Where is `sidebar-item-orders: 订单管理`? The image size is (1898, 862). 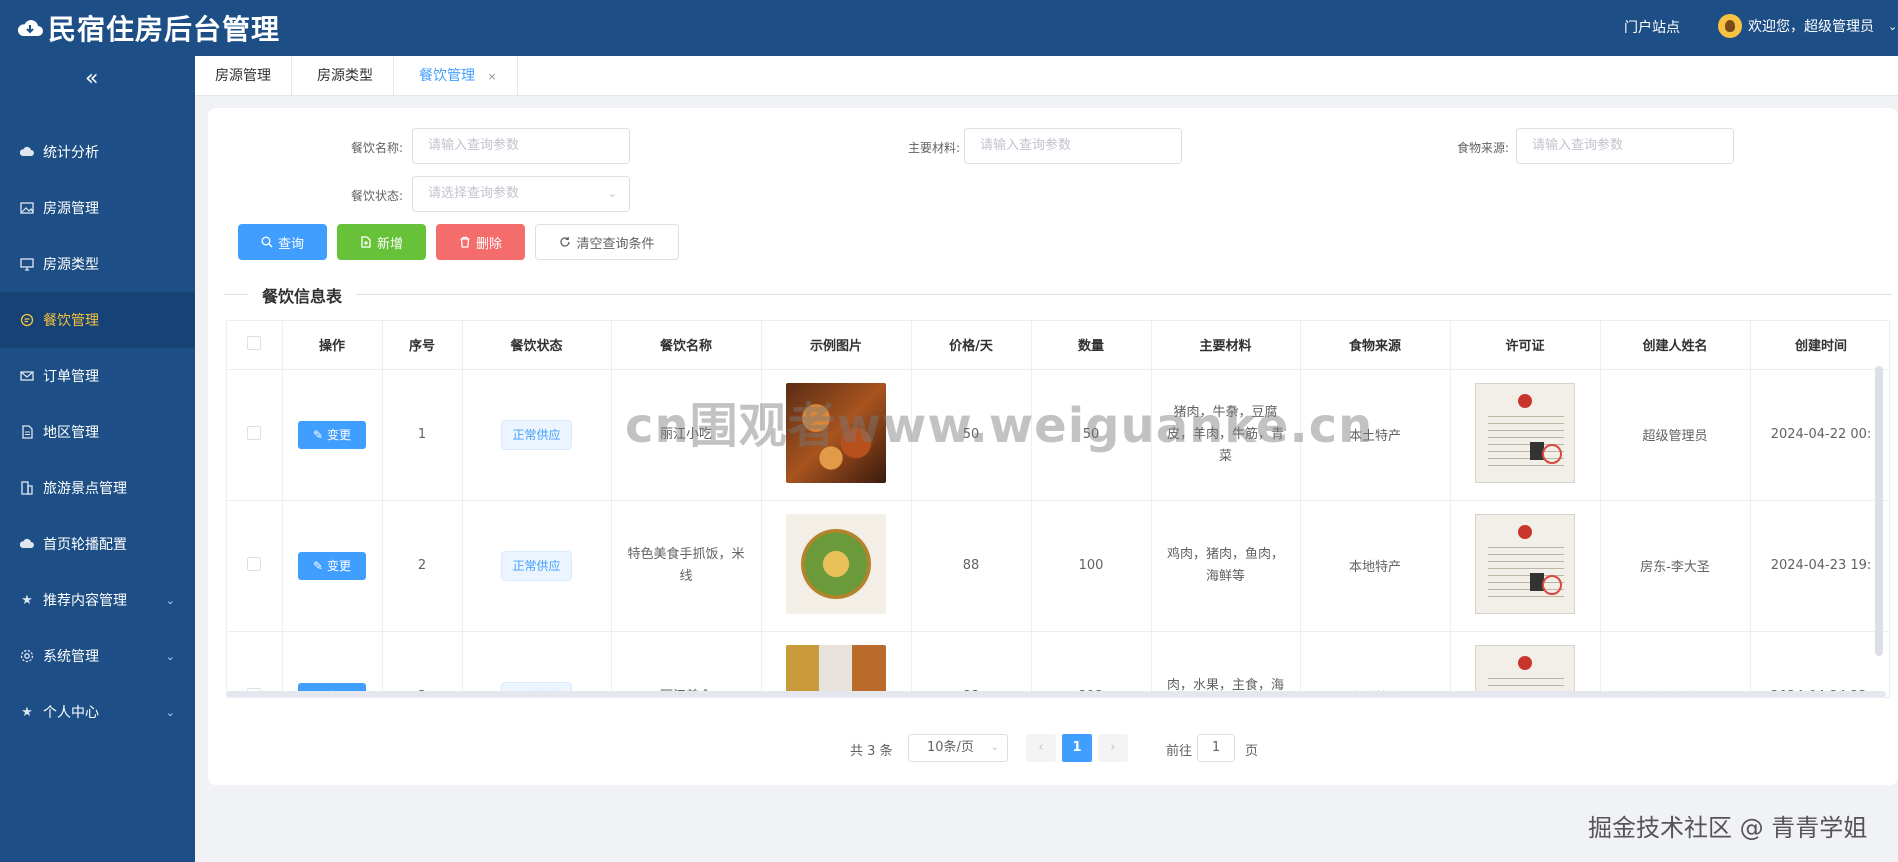 sidebar-item-orders: 订单管理 is located at coordinates (97, 376).